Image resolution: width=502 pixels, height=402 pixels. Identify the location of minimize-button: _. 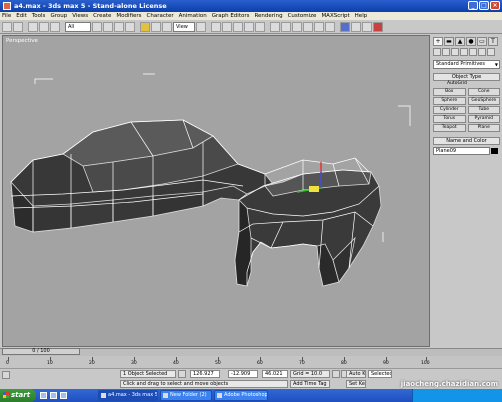
(473, 5).